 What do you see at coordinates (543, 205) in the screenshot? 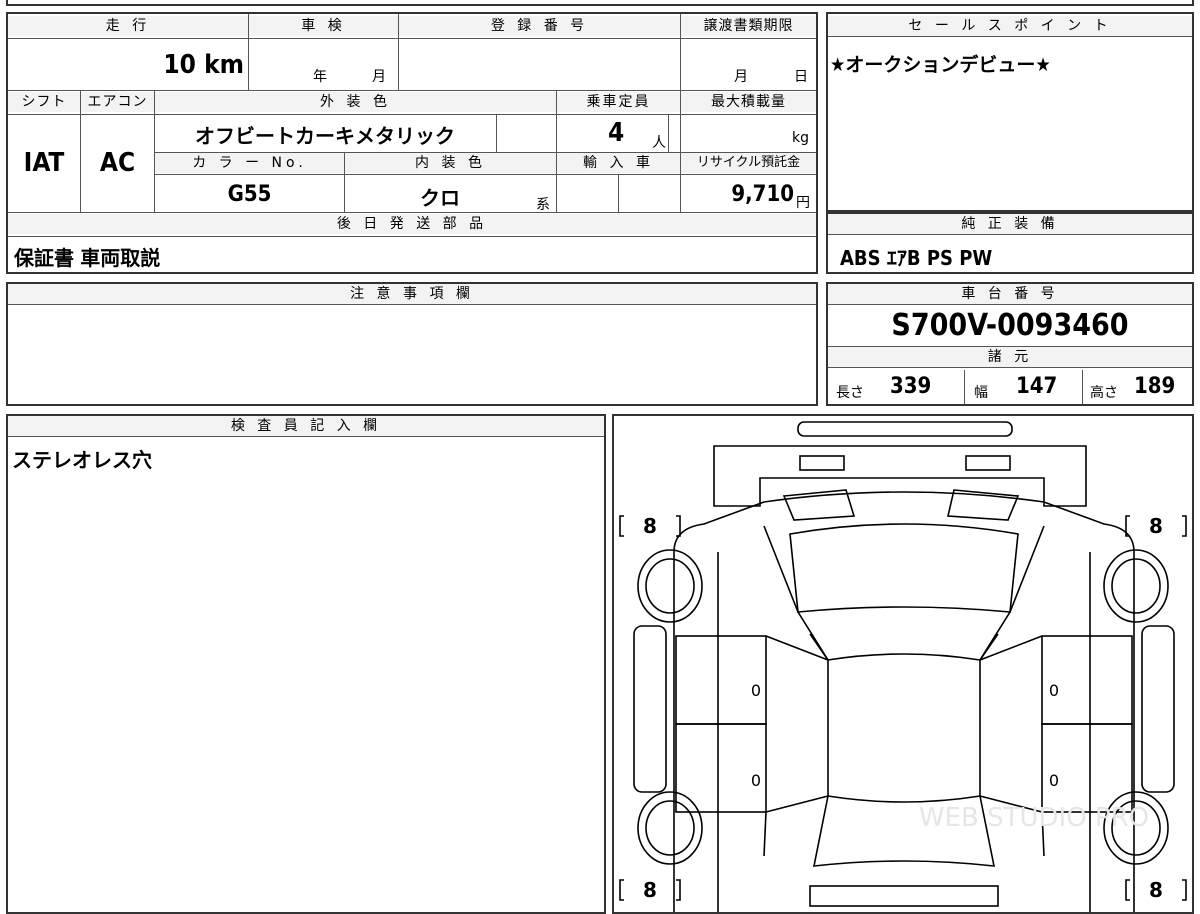
I see `interior-color-suffix: 系` at bounding box center [543, 205].